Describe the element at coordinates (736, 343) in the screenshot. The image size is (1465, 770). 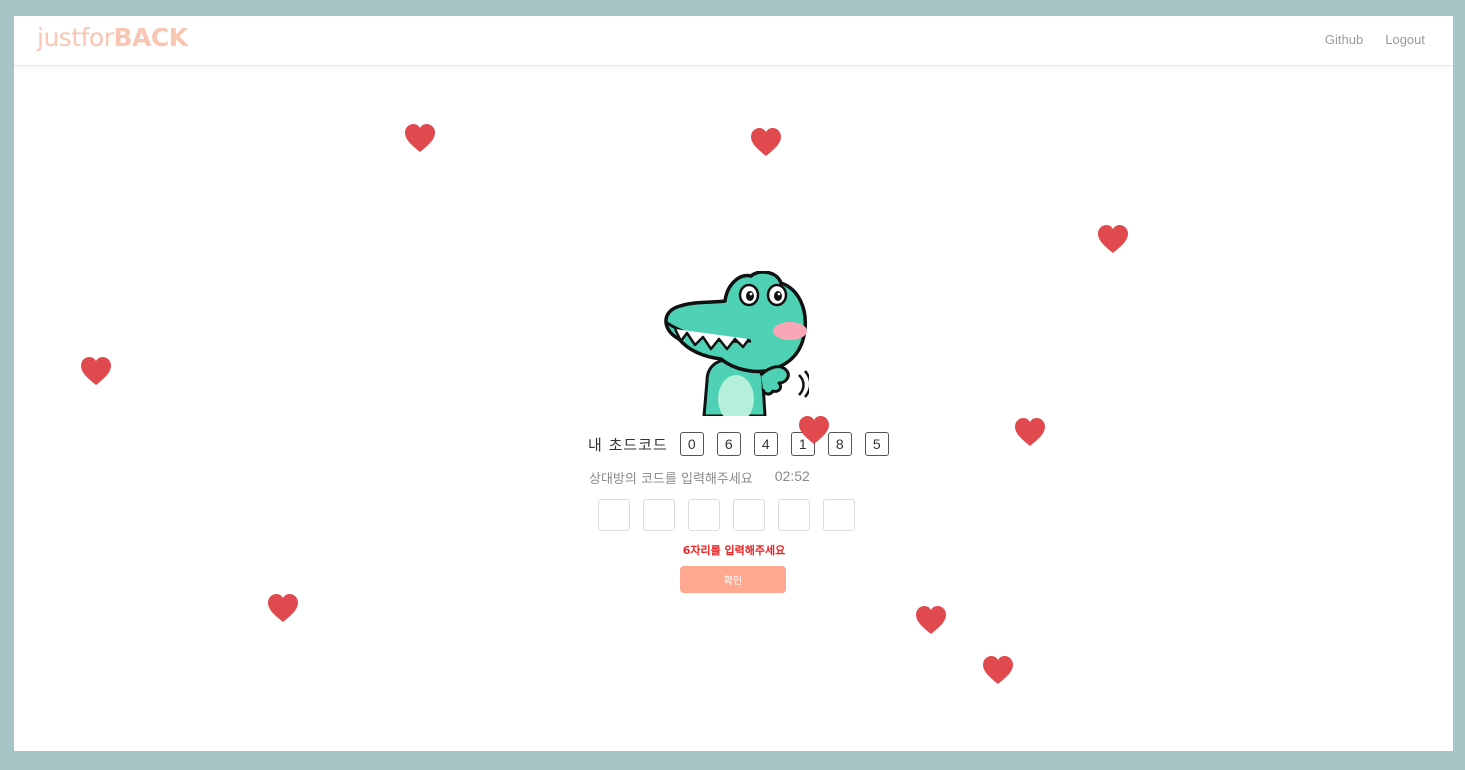
I see `dinosaur-character-icon` at that location.